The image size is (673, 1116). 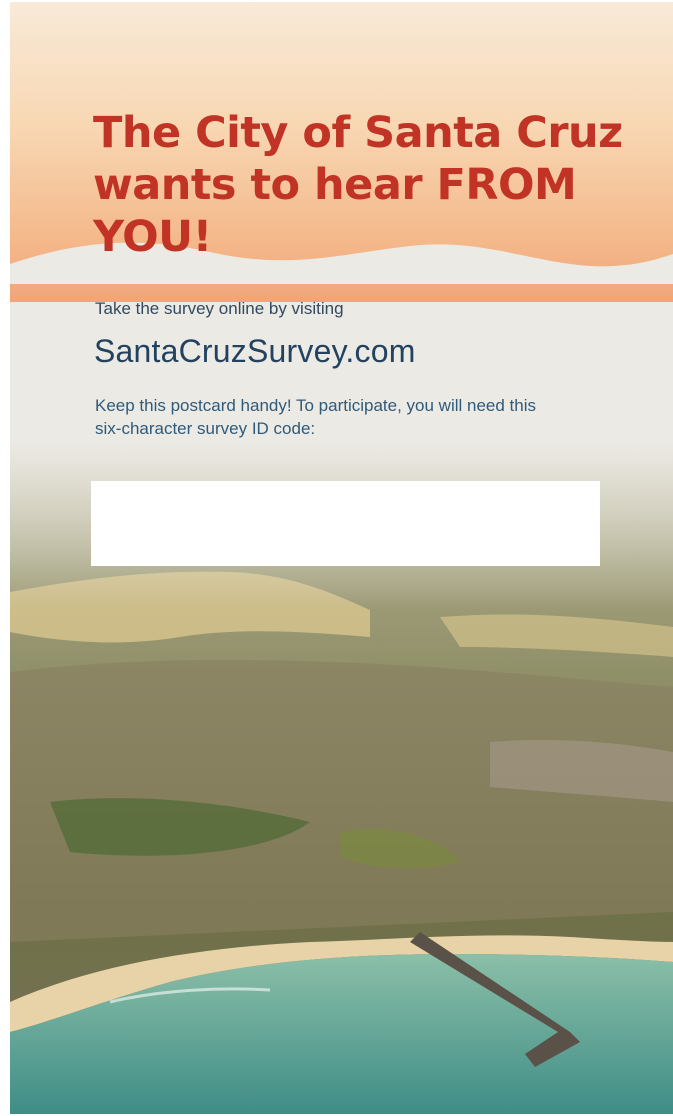 I want to click on survey-id-code-box, so click(x=345, y=523).